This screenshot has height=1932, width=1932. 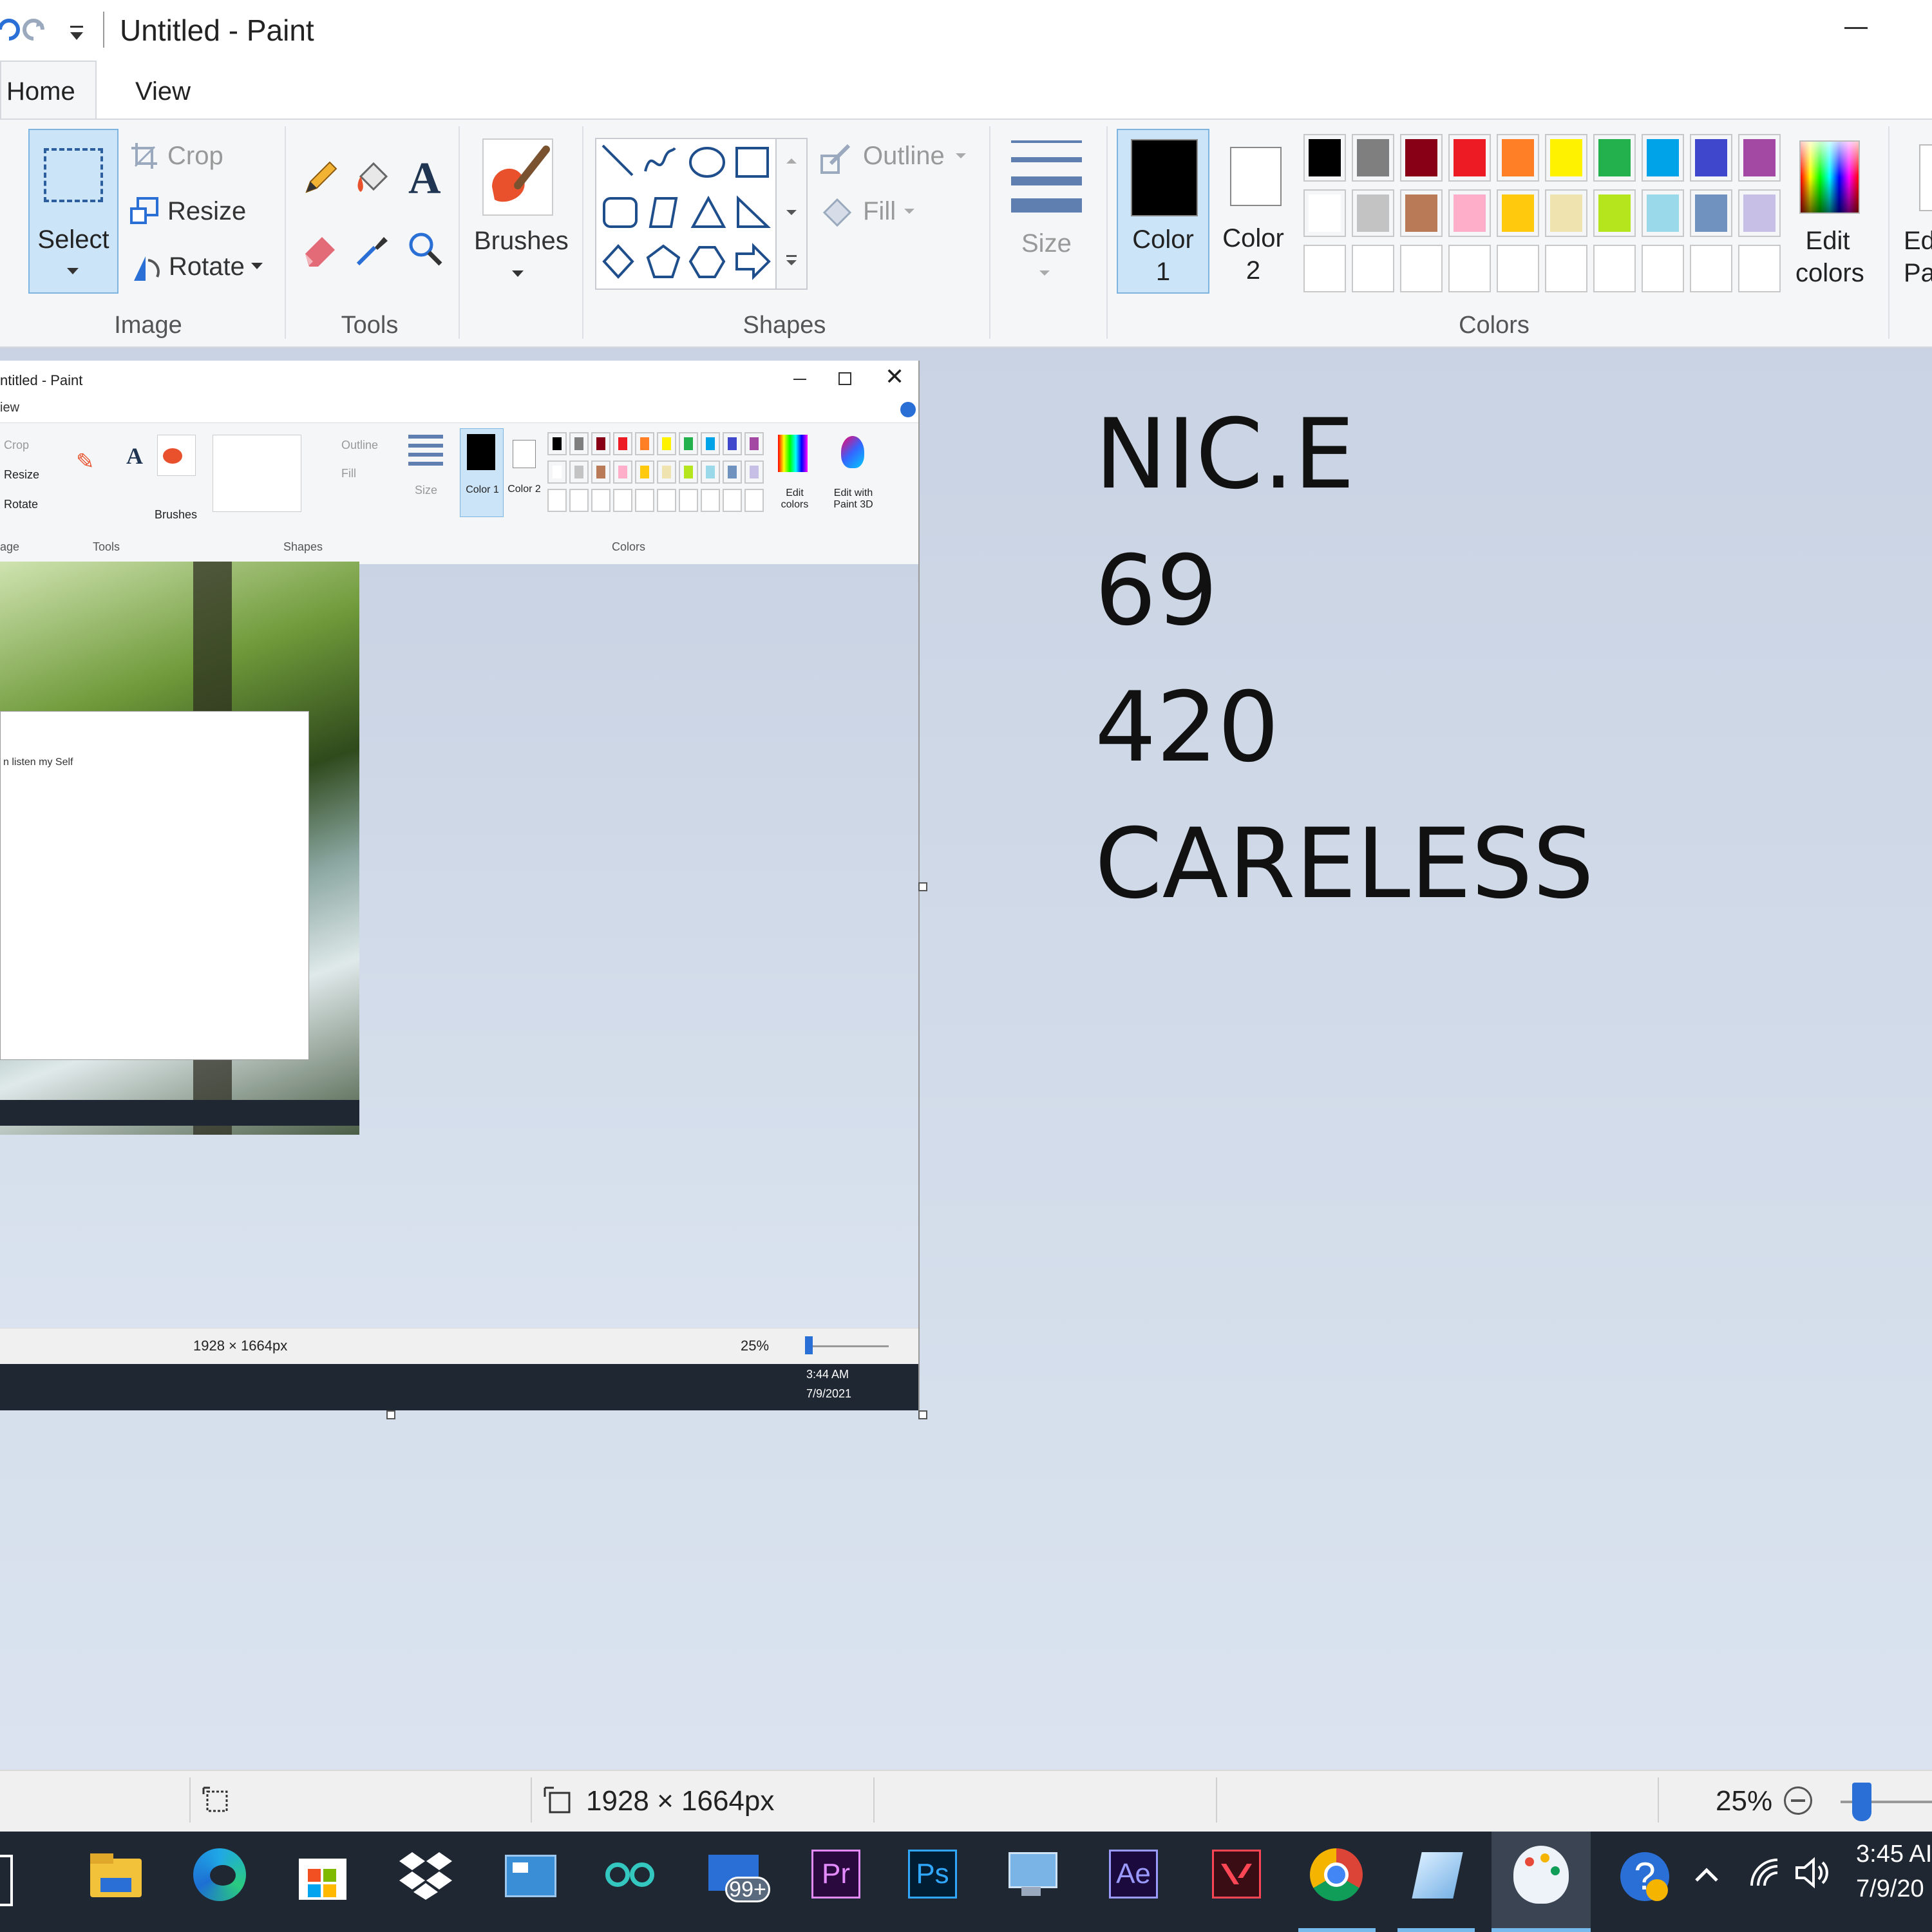 I want to click on magnifier-icon, so click(x=425, y=248).